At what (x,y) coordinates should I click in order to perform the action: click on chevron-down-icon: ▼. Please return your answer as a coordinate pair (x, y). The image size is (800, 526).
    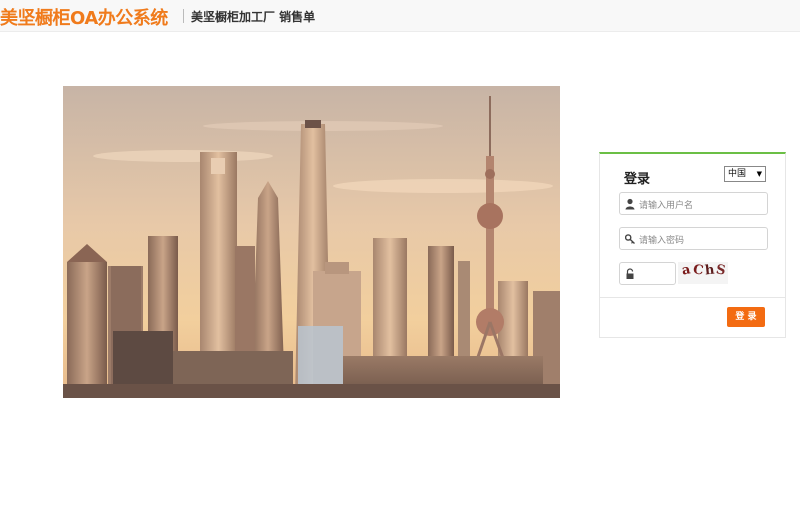
    Looking at the image, I should click on (759, 174).